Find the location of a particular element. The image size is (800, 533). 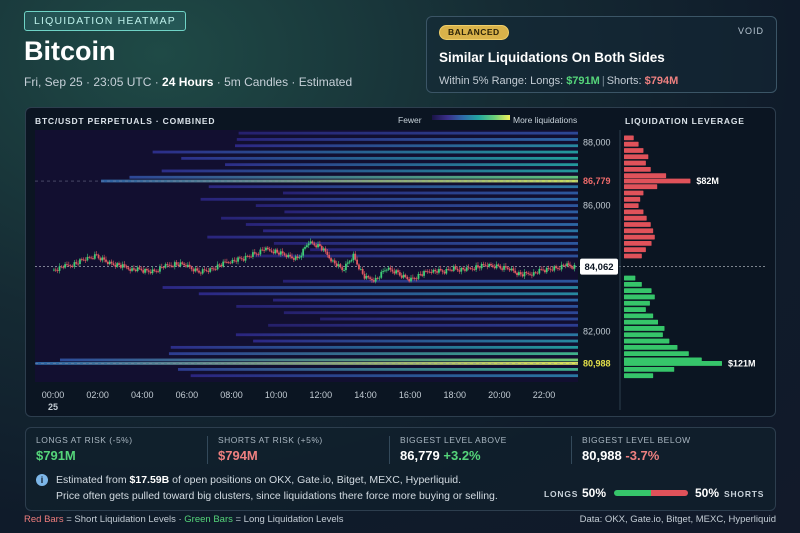

stat-shorts-at-risk: SHORTS AT RISK (+5%) $794M is located at coordinates (270, 450).